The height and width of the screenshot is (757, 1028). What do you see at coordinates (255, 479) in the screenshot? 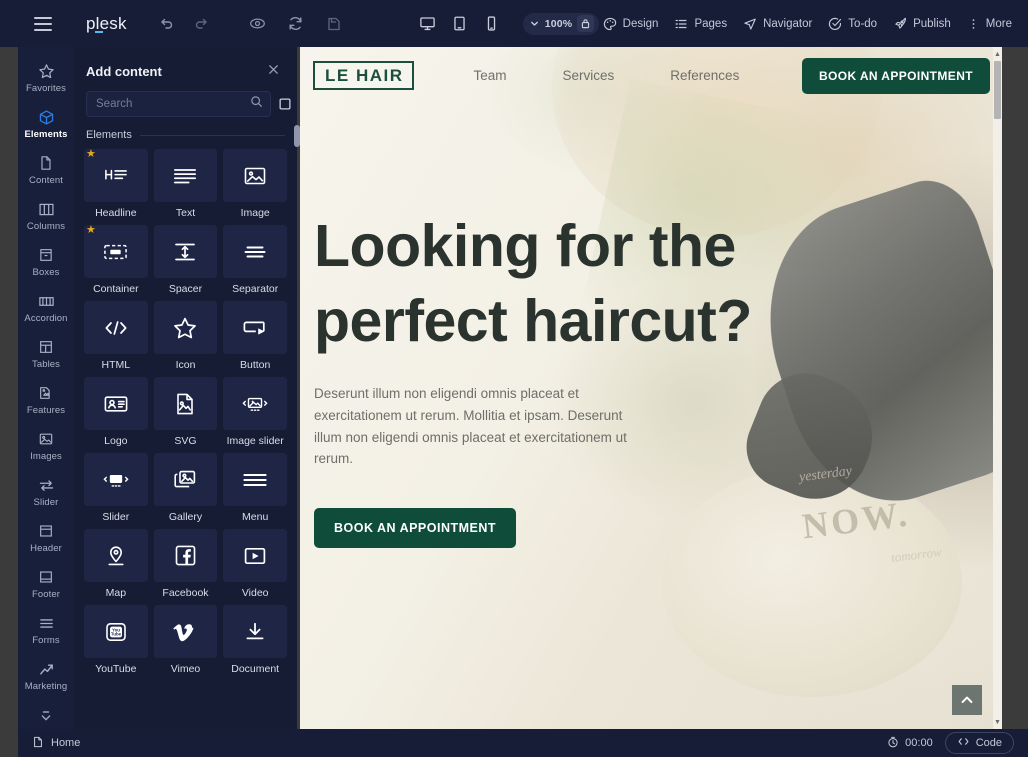
I see `menu-icon` at bounding box center [255, 479].